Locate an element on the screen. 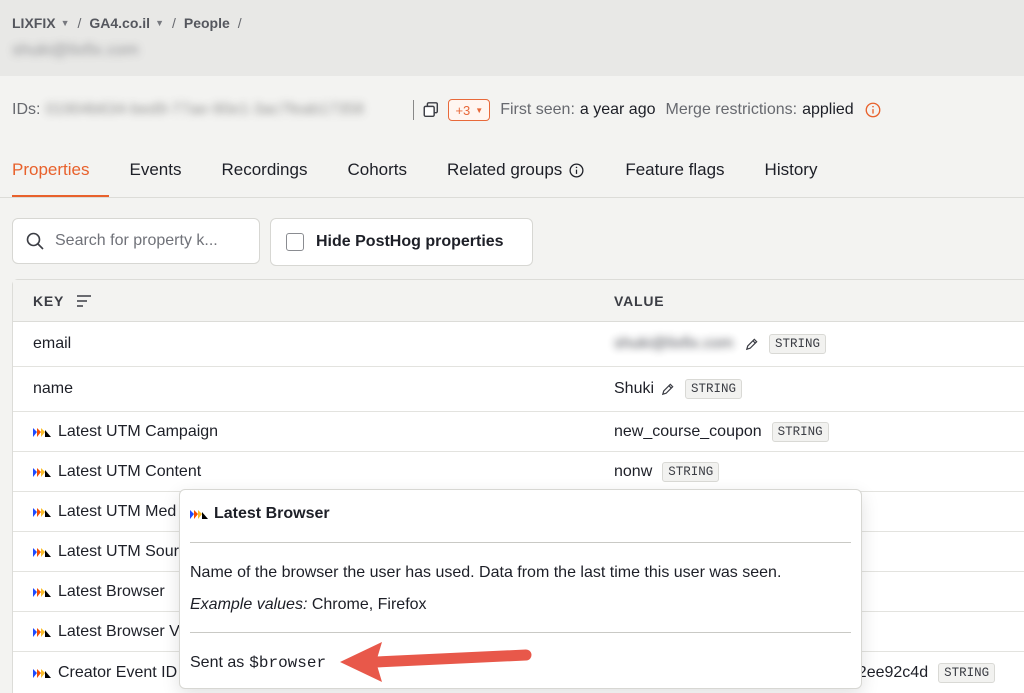 The height and width of the screenshot is (693, 1024). tab-related-groups: Related groups is located at coordinates (516, 172).